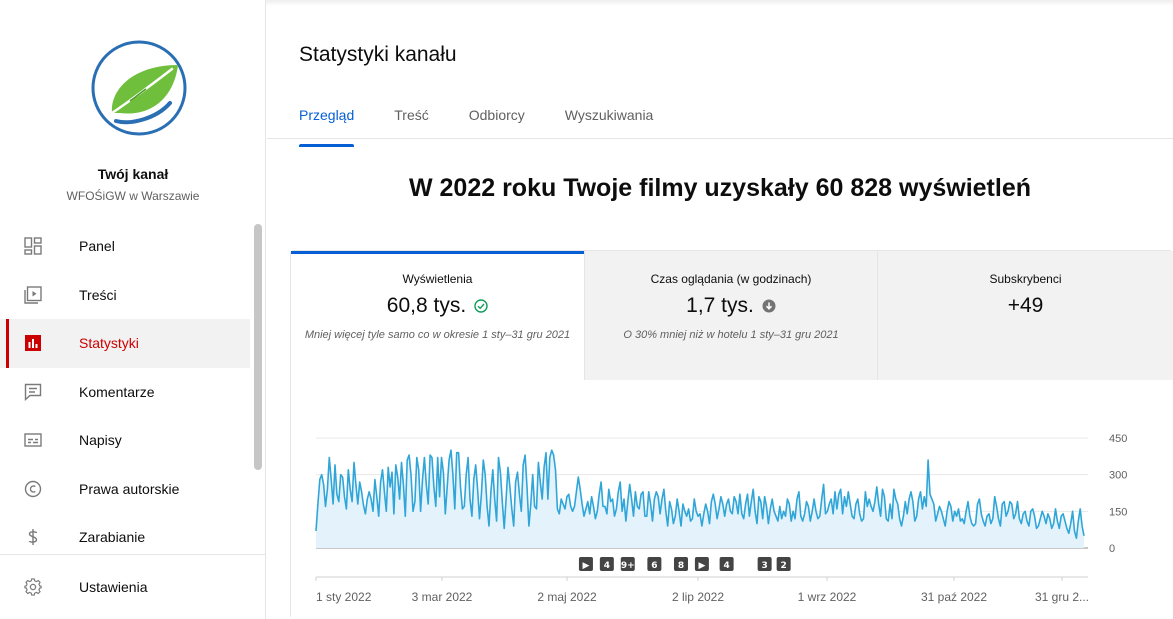 This screenshot has width=1173, height=619. I want to click on metric-value: 60,8 tys., so click(437, 306).